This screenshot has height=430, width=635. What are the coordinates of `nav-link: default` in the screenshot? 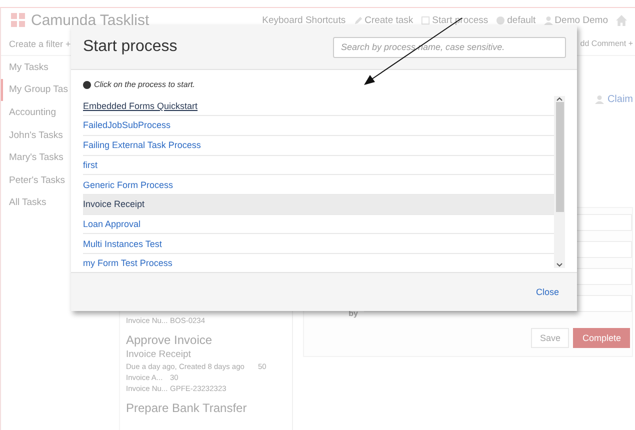 It's located at (516, 20).